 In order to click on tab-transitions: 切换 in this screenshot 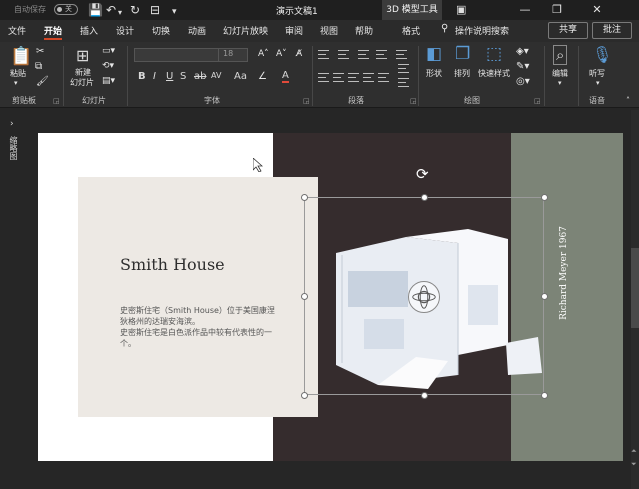, I will do `click(161, 30)`.